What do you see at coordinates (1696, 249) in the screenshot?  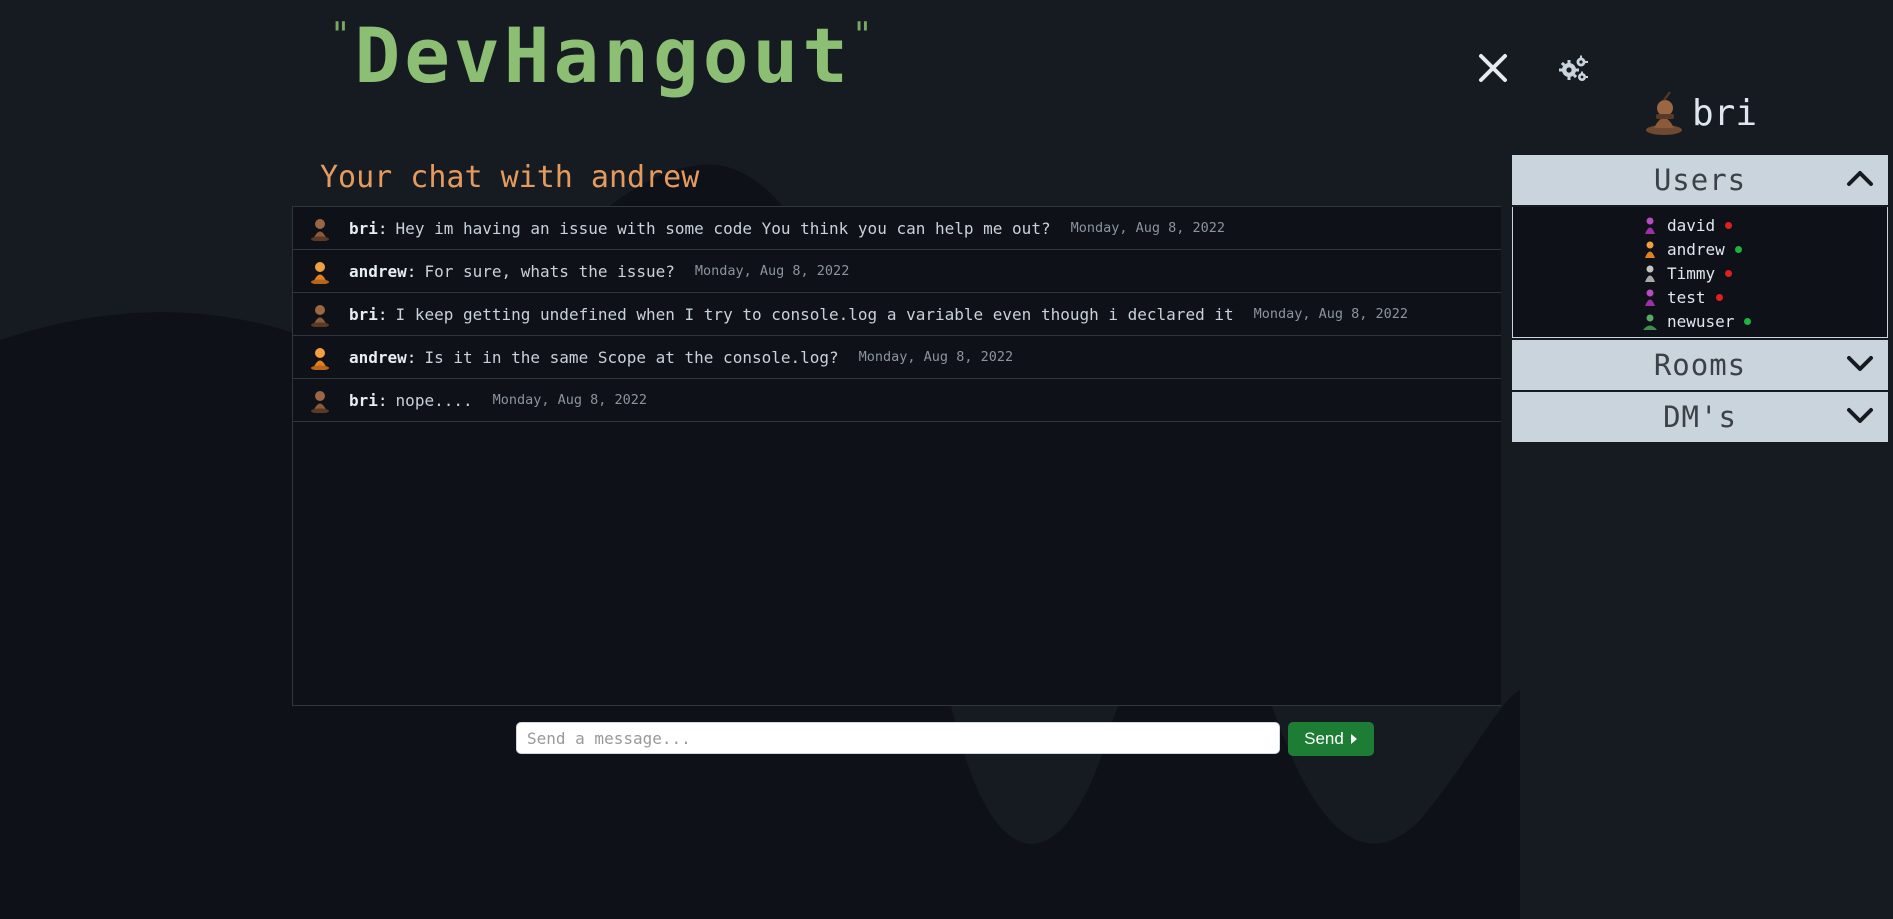 I see `user-name: andrew` at bounding box center [1696, 249].